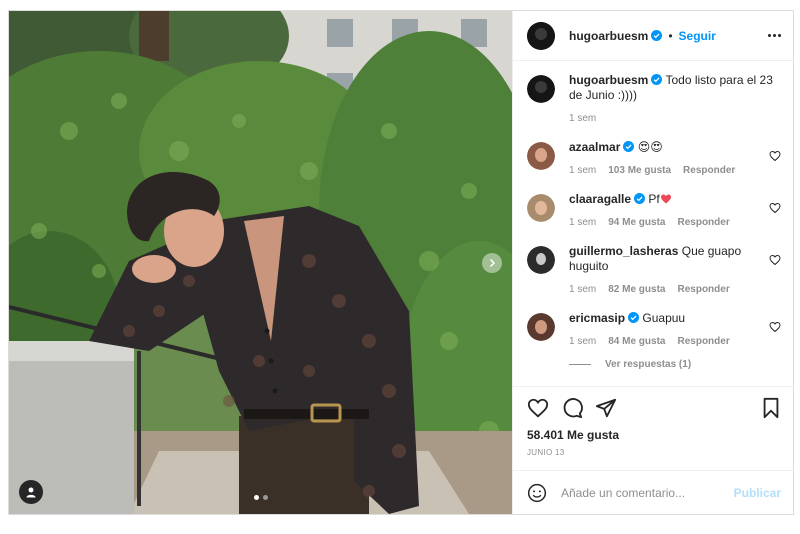 Image resolution: width=800 pixels, height=534 pixels. I want to click on more-options-icon, so click(774, 35).